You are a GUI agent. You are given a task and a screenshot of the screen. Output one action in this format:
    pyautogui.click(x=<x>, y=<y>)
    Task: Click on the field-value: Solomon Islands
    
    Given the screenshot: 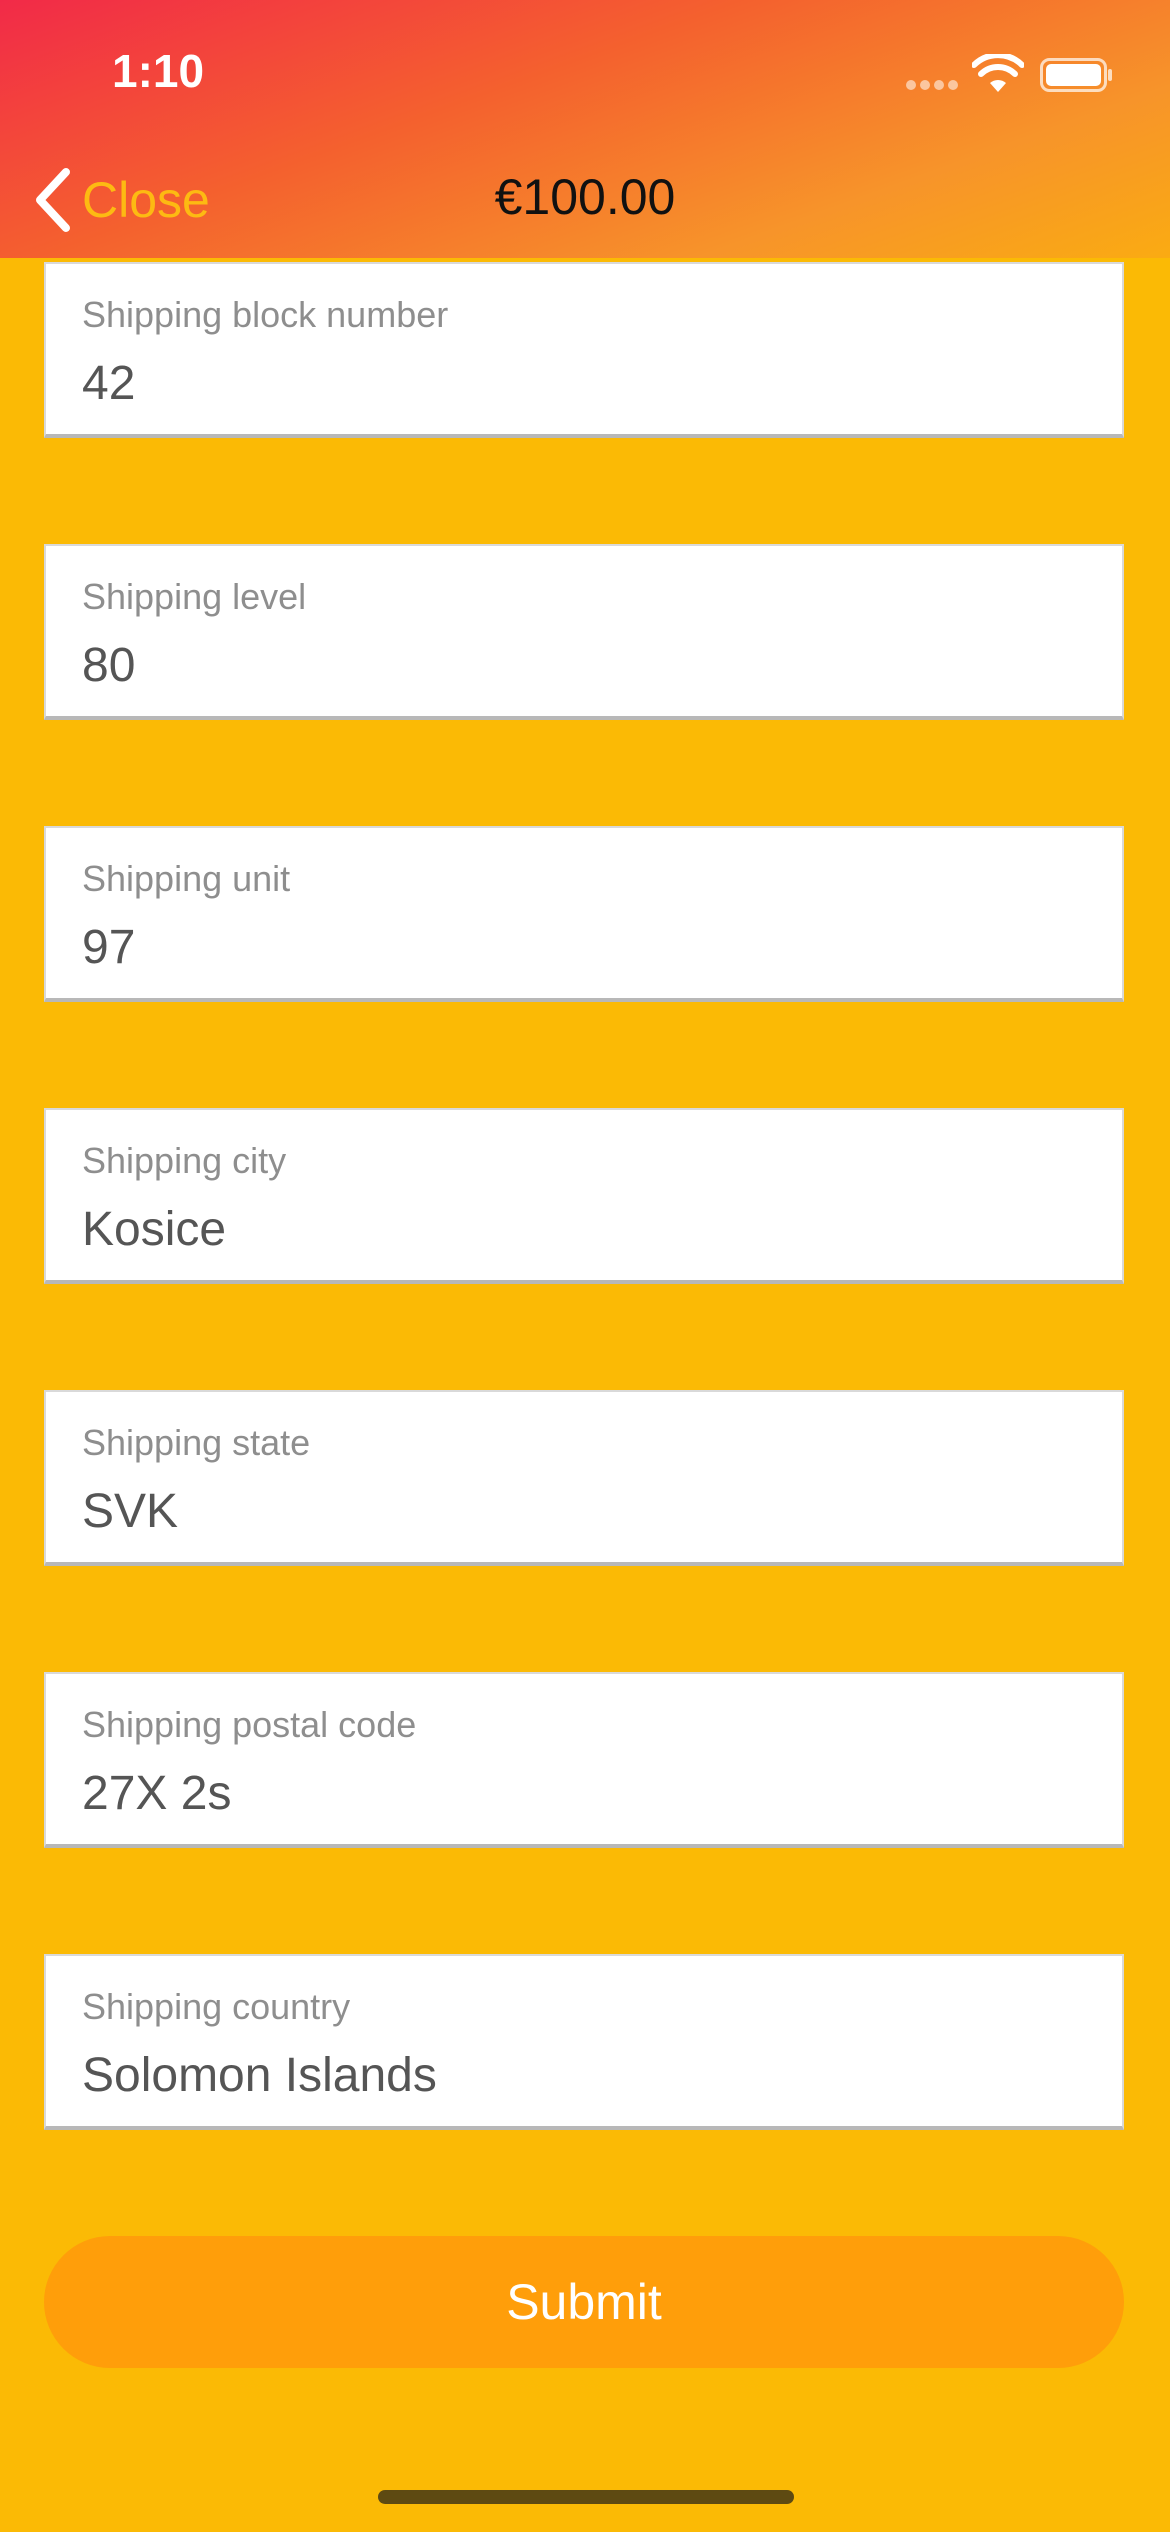 What is the action you would take?
    pyautogui.click(x=259, y=2075)
    